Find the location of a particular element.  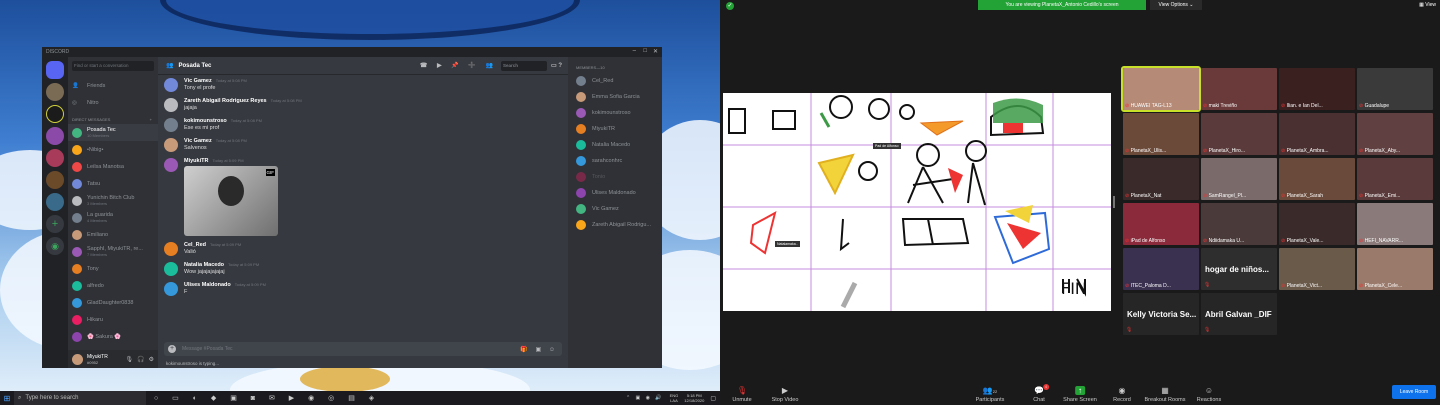

participant-tile: ⊘ PlanetaX_Nat is located at coordinates (1161, 179).